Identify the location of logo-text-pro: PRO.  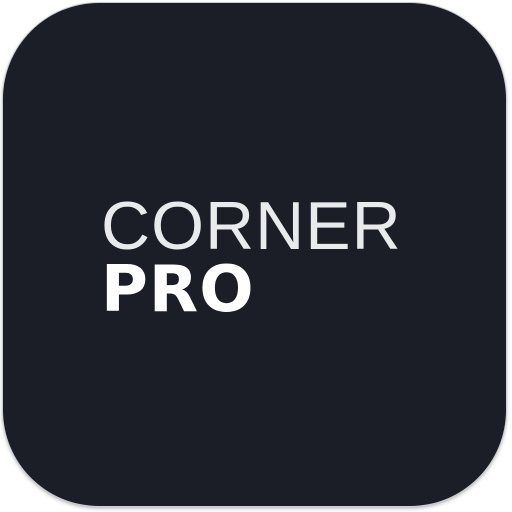
(178, 290).